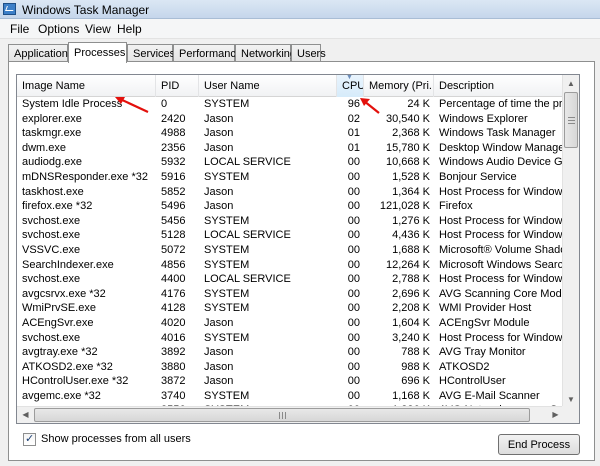  Describe the element at coordinates (129, 29) in the screenshot. I see `menu-help: Help` at that location.